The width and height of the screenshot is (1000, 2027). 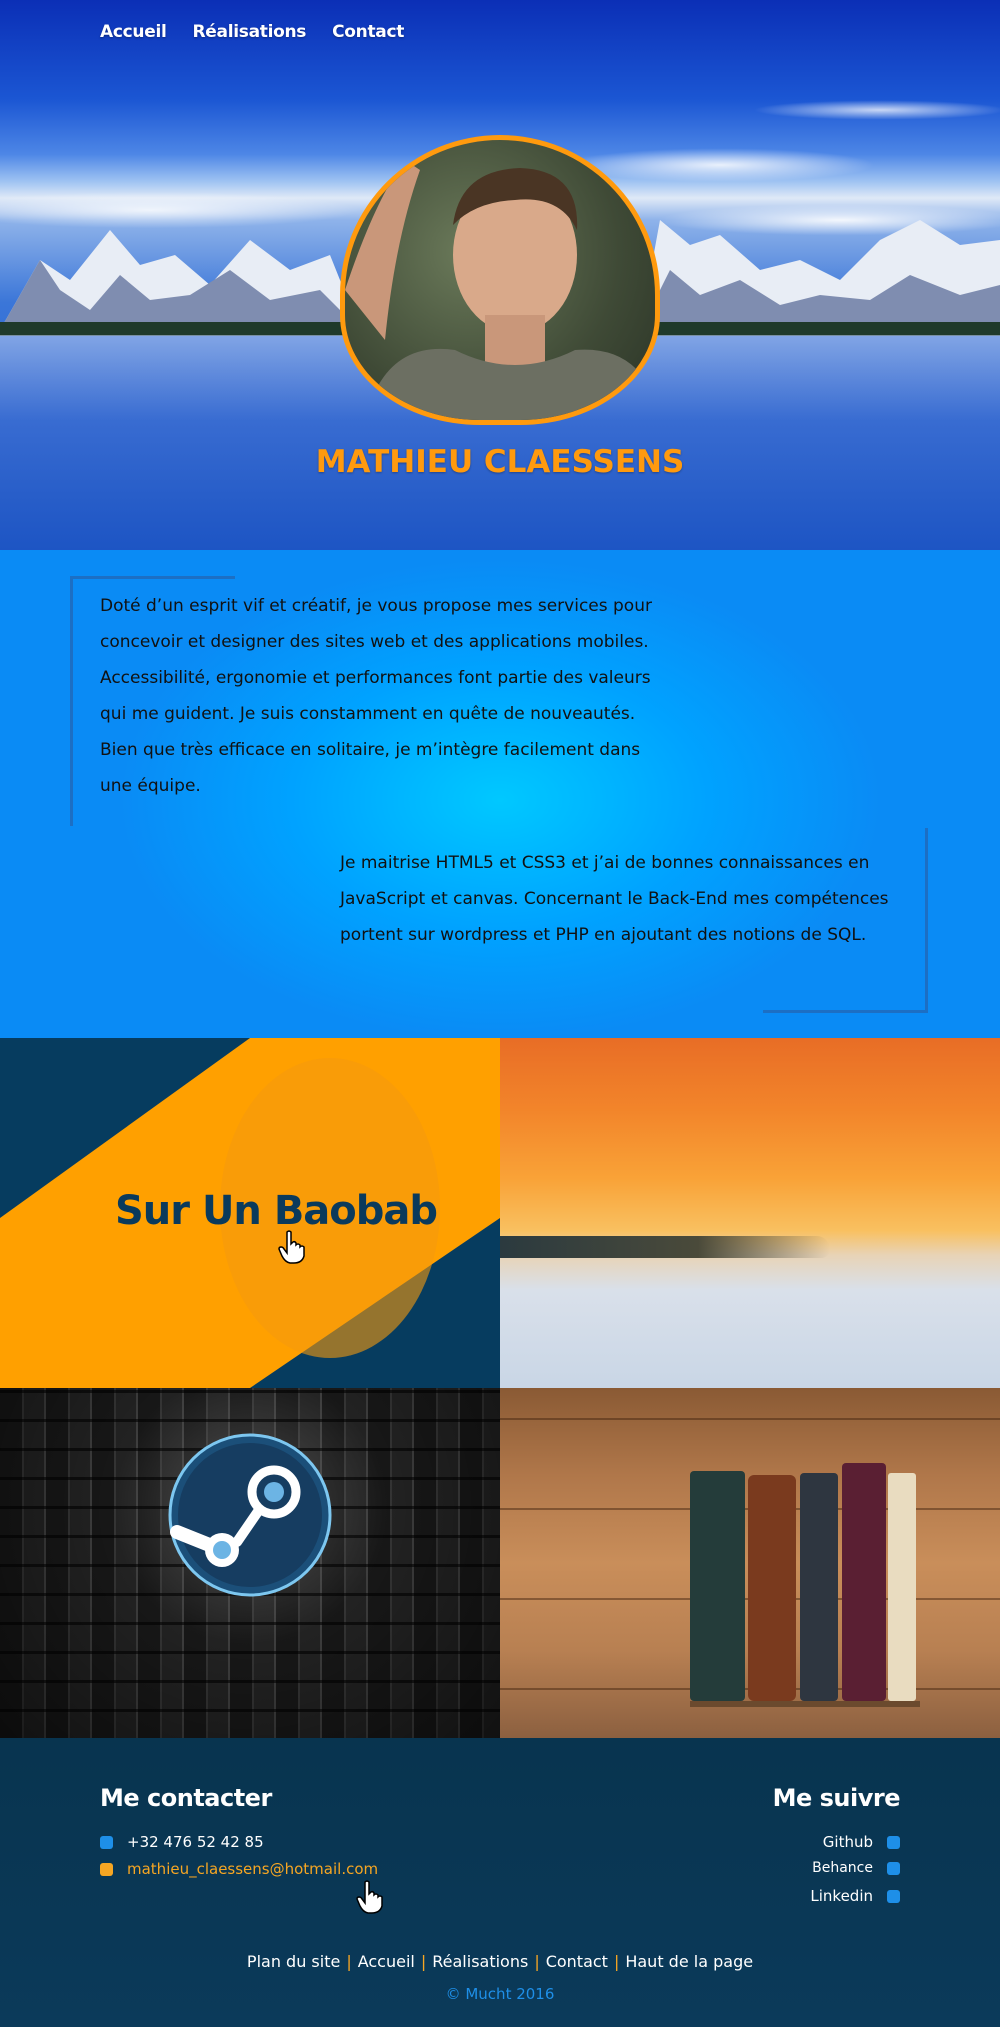 I want to click on project-tile-steam, so click(x=250, y=1563).